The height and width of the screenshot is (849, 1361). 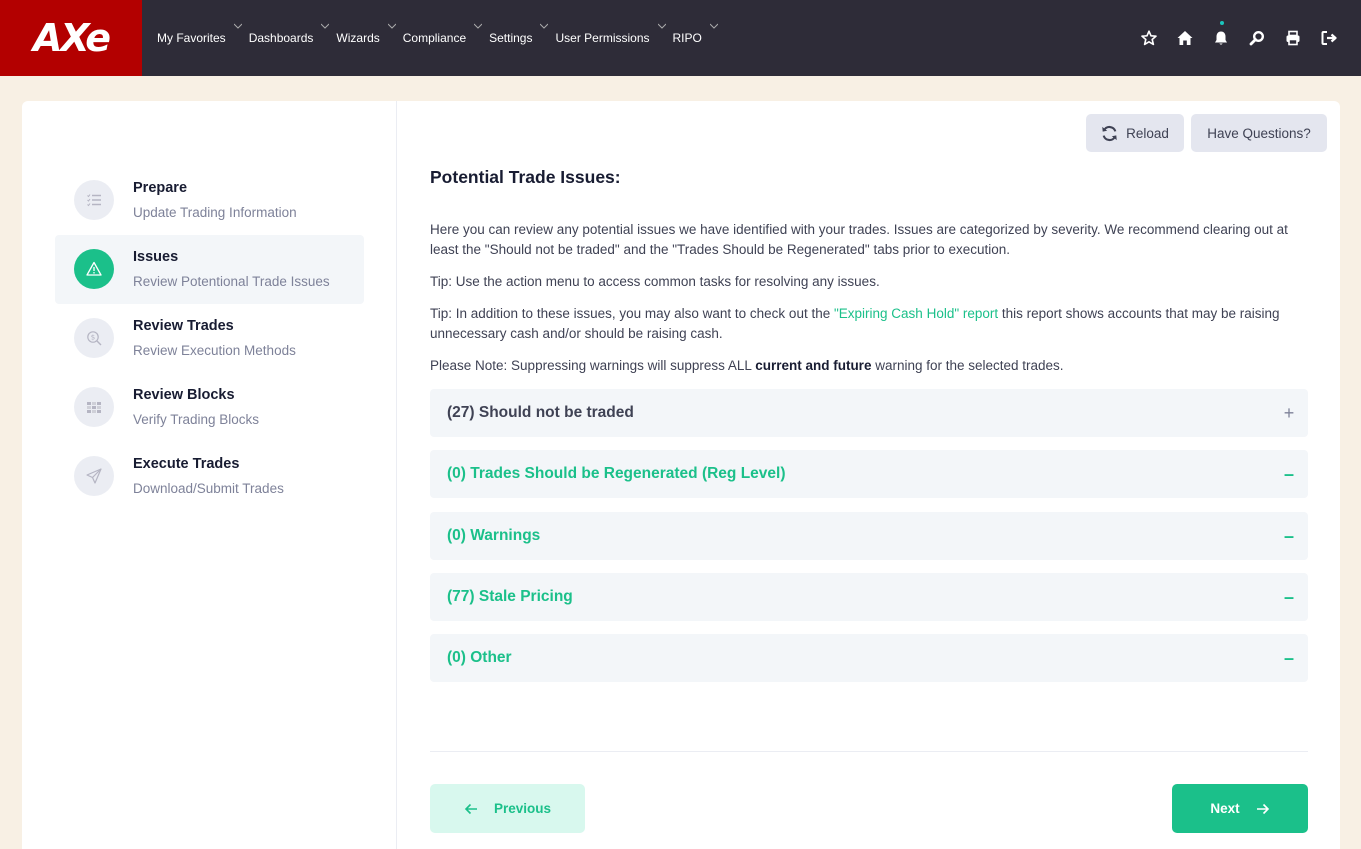 I want to click on step-prepare: Prepare Update Trading Information, so click(x=209, y=200).